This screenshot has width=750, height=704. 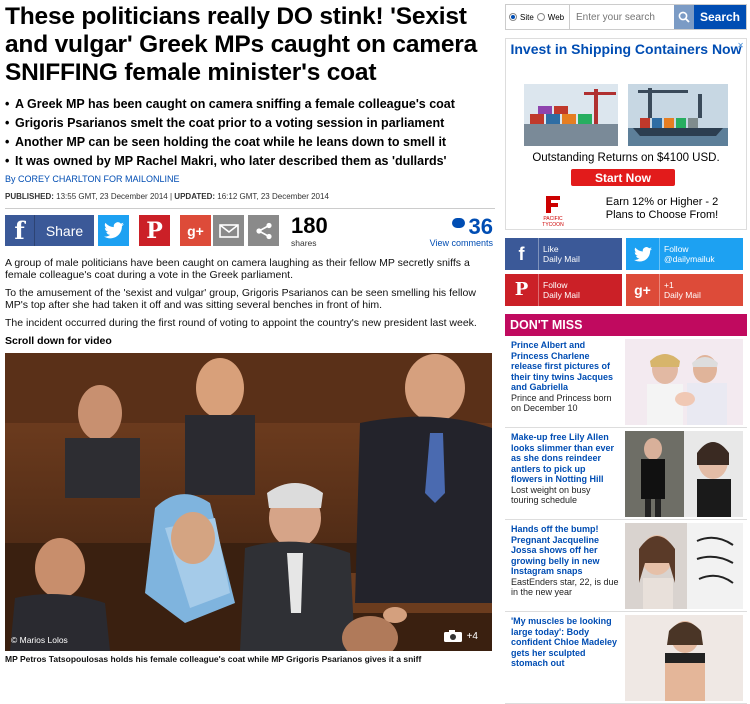 What do you see at coordinates (39, 640) in the screenshot?
I see `photo-credit: © Marios Lolos` at bounding box center [39, 640].